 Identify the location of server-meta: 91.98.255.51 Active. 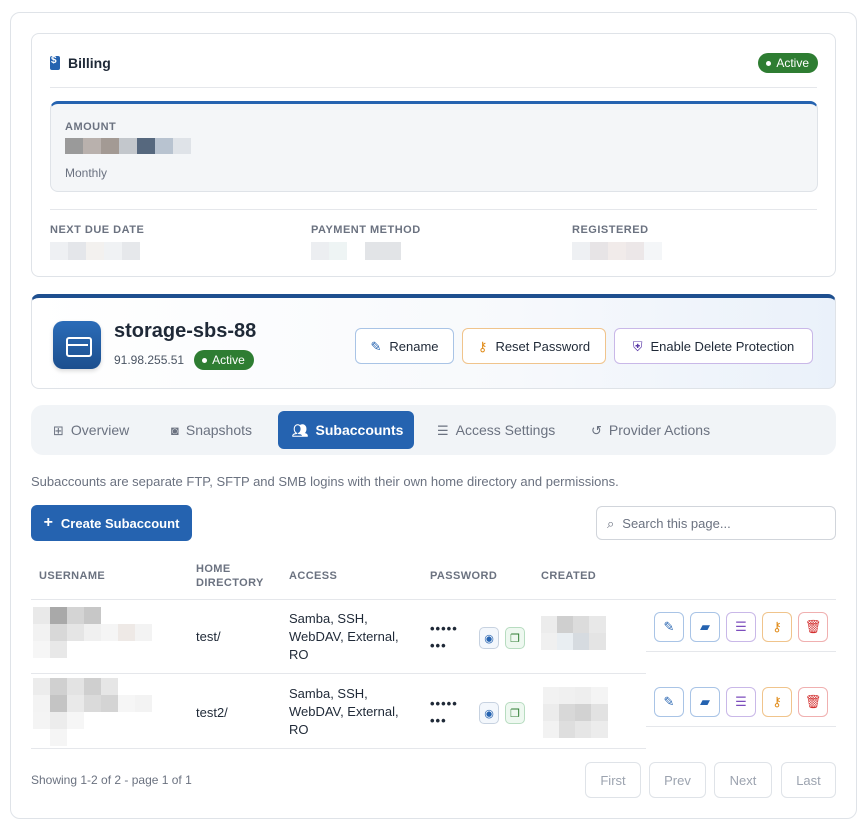
(184, 360).